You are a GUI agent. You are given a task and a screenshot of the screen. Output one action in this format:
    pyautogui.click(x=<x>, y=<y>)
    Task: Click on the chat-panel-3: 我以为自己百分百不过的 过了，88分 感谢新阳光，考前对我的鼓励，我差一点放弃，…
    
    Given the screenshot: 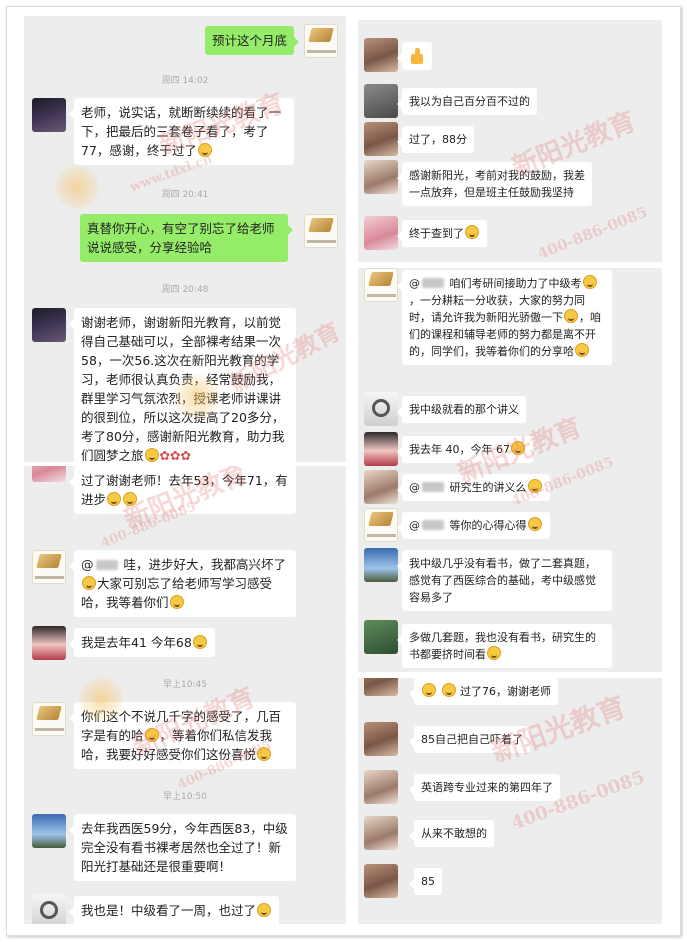 What is the action you would take?
    pyautogui.click(x=510, y=141)
    